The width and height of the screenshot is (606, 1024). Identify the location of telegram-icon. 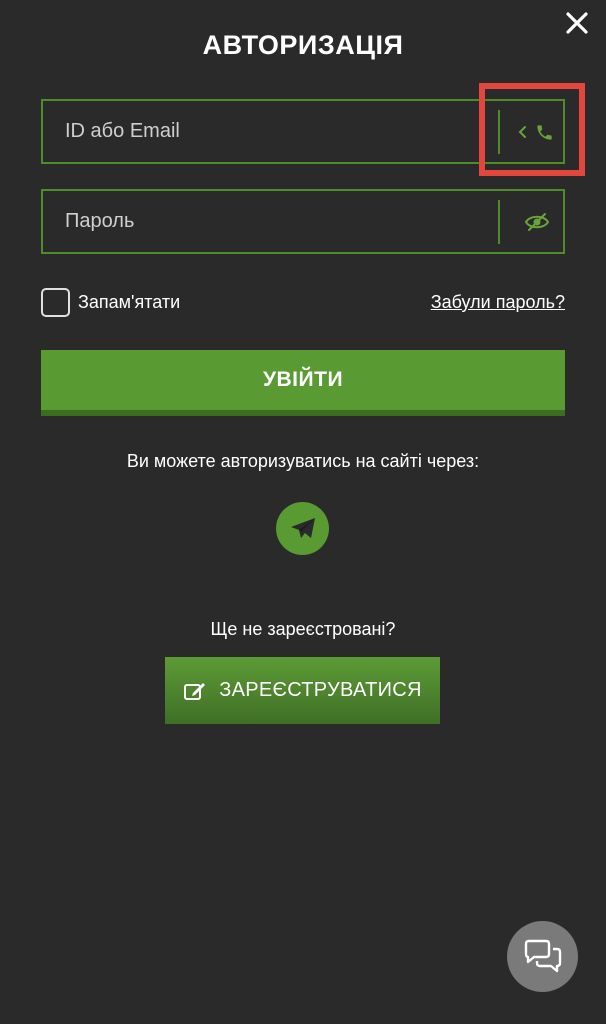
(302, 527).